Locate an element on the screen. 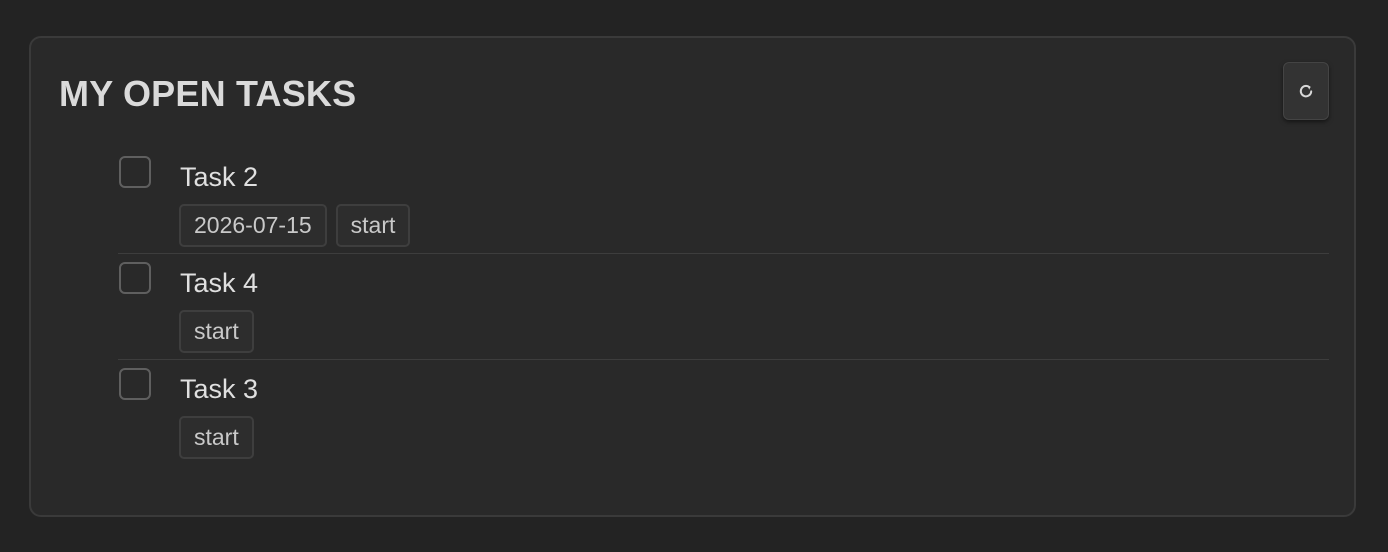  task-title: Task 4 is located at coordinates (219, 283).